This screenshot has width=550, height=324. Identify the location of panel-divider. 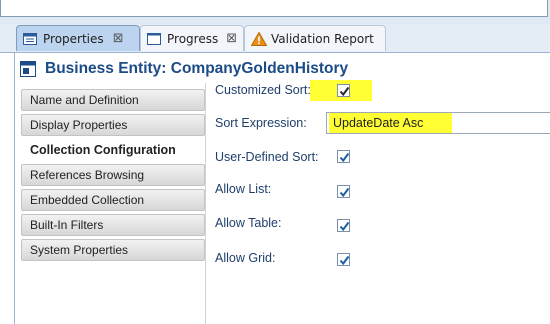
(205, 203).